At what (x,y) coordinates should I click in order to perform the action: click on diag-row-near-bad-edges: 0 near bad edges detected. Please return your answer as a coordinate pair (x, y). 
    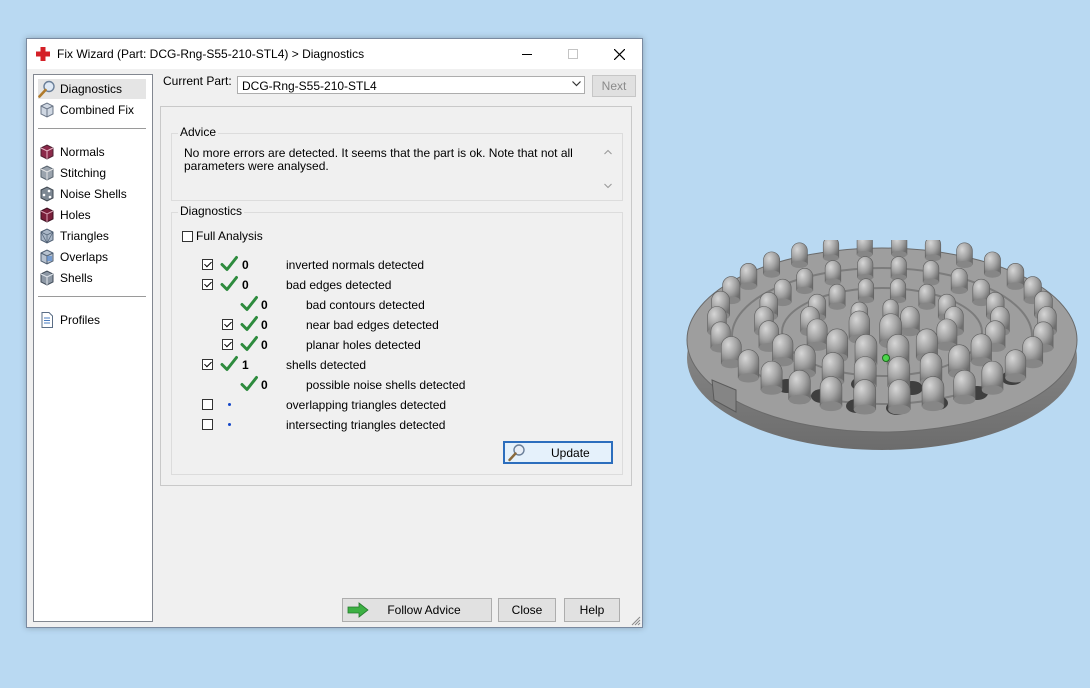
    Looking at the image, I should click on (392, 325).